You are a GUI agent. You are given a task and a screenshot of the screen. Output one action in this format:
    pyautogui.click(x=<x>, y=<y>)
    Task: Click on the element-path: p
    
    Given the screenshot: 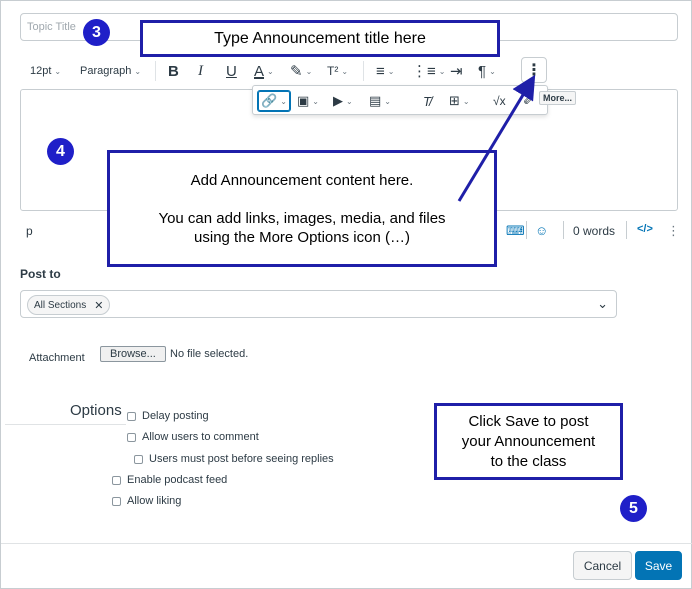 What is the action you would take?
    pyautogui.click(x=29, y=231)
    